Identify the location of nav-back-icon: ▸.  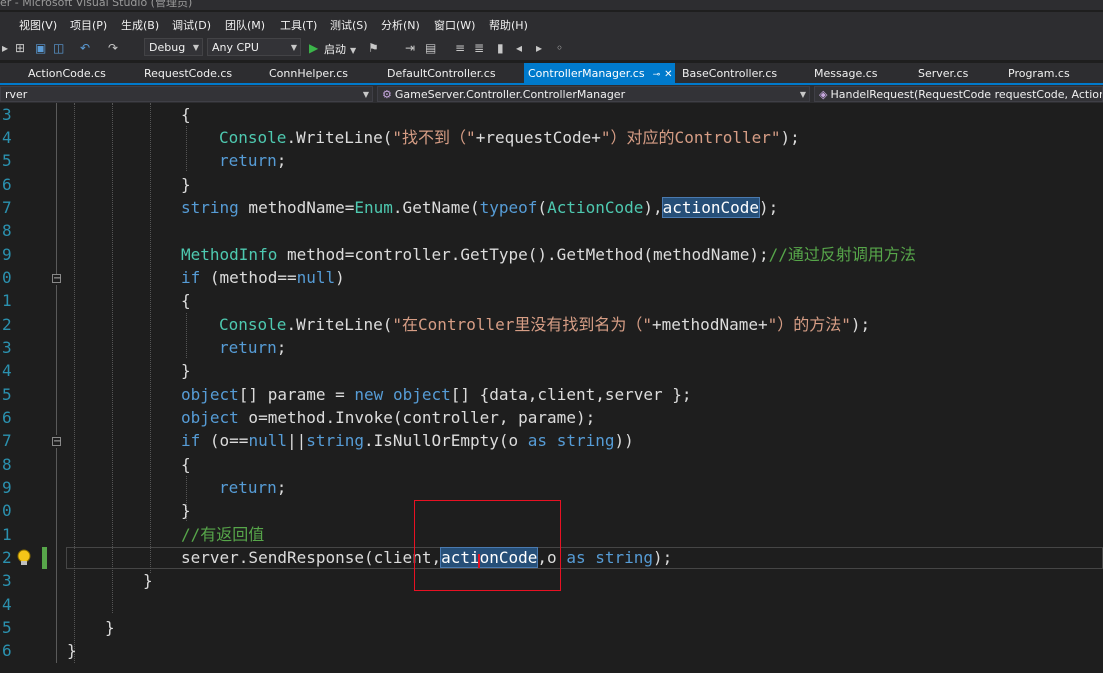
(5, 48).